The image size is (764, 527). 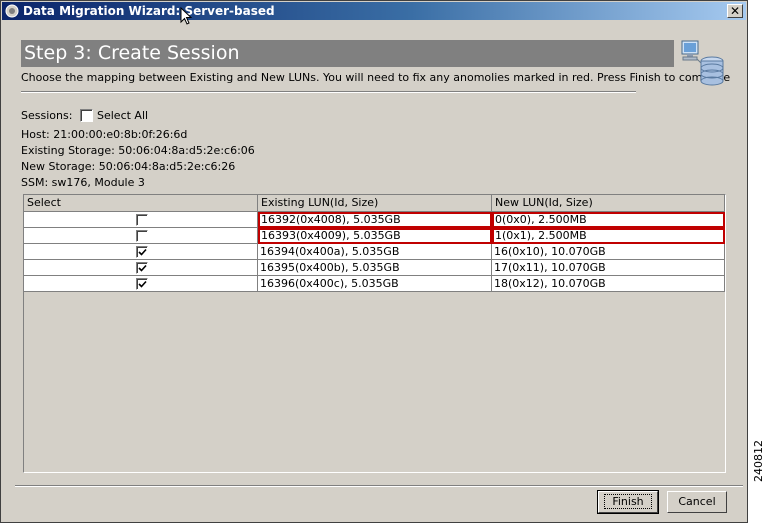 What do you see at coordinates (702, 63) in the screenshot?
I see `server-storage-icon` at bounding box center [702, 63].